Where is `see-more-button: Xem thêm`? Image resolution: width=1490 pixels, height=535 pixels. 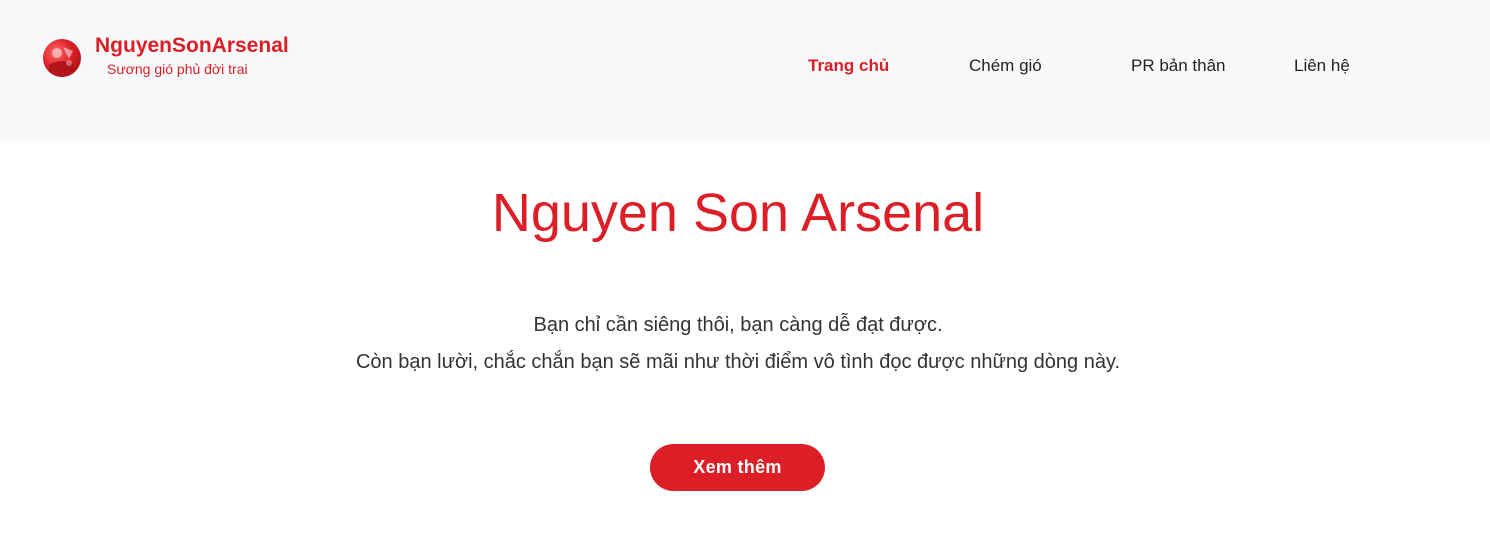
see-more-button: Xem thêm is located at coordinates (737, 467).